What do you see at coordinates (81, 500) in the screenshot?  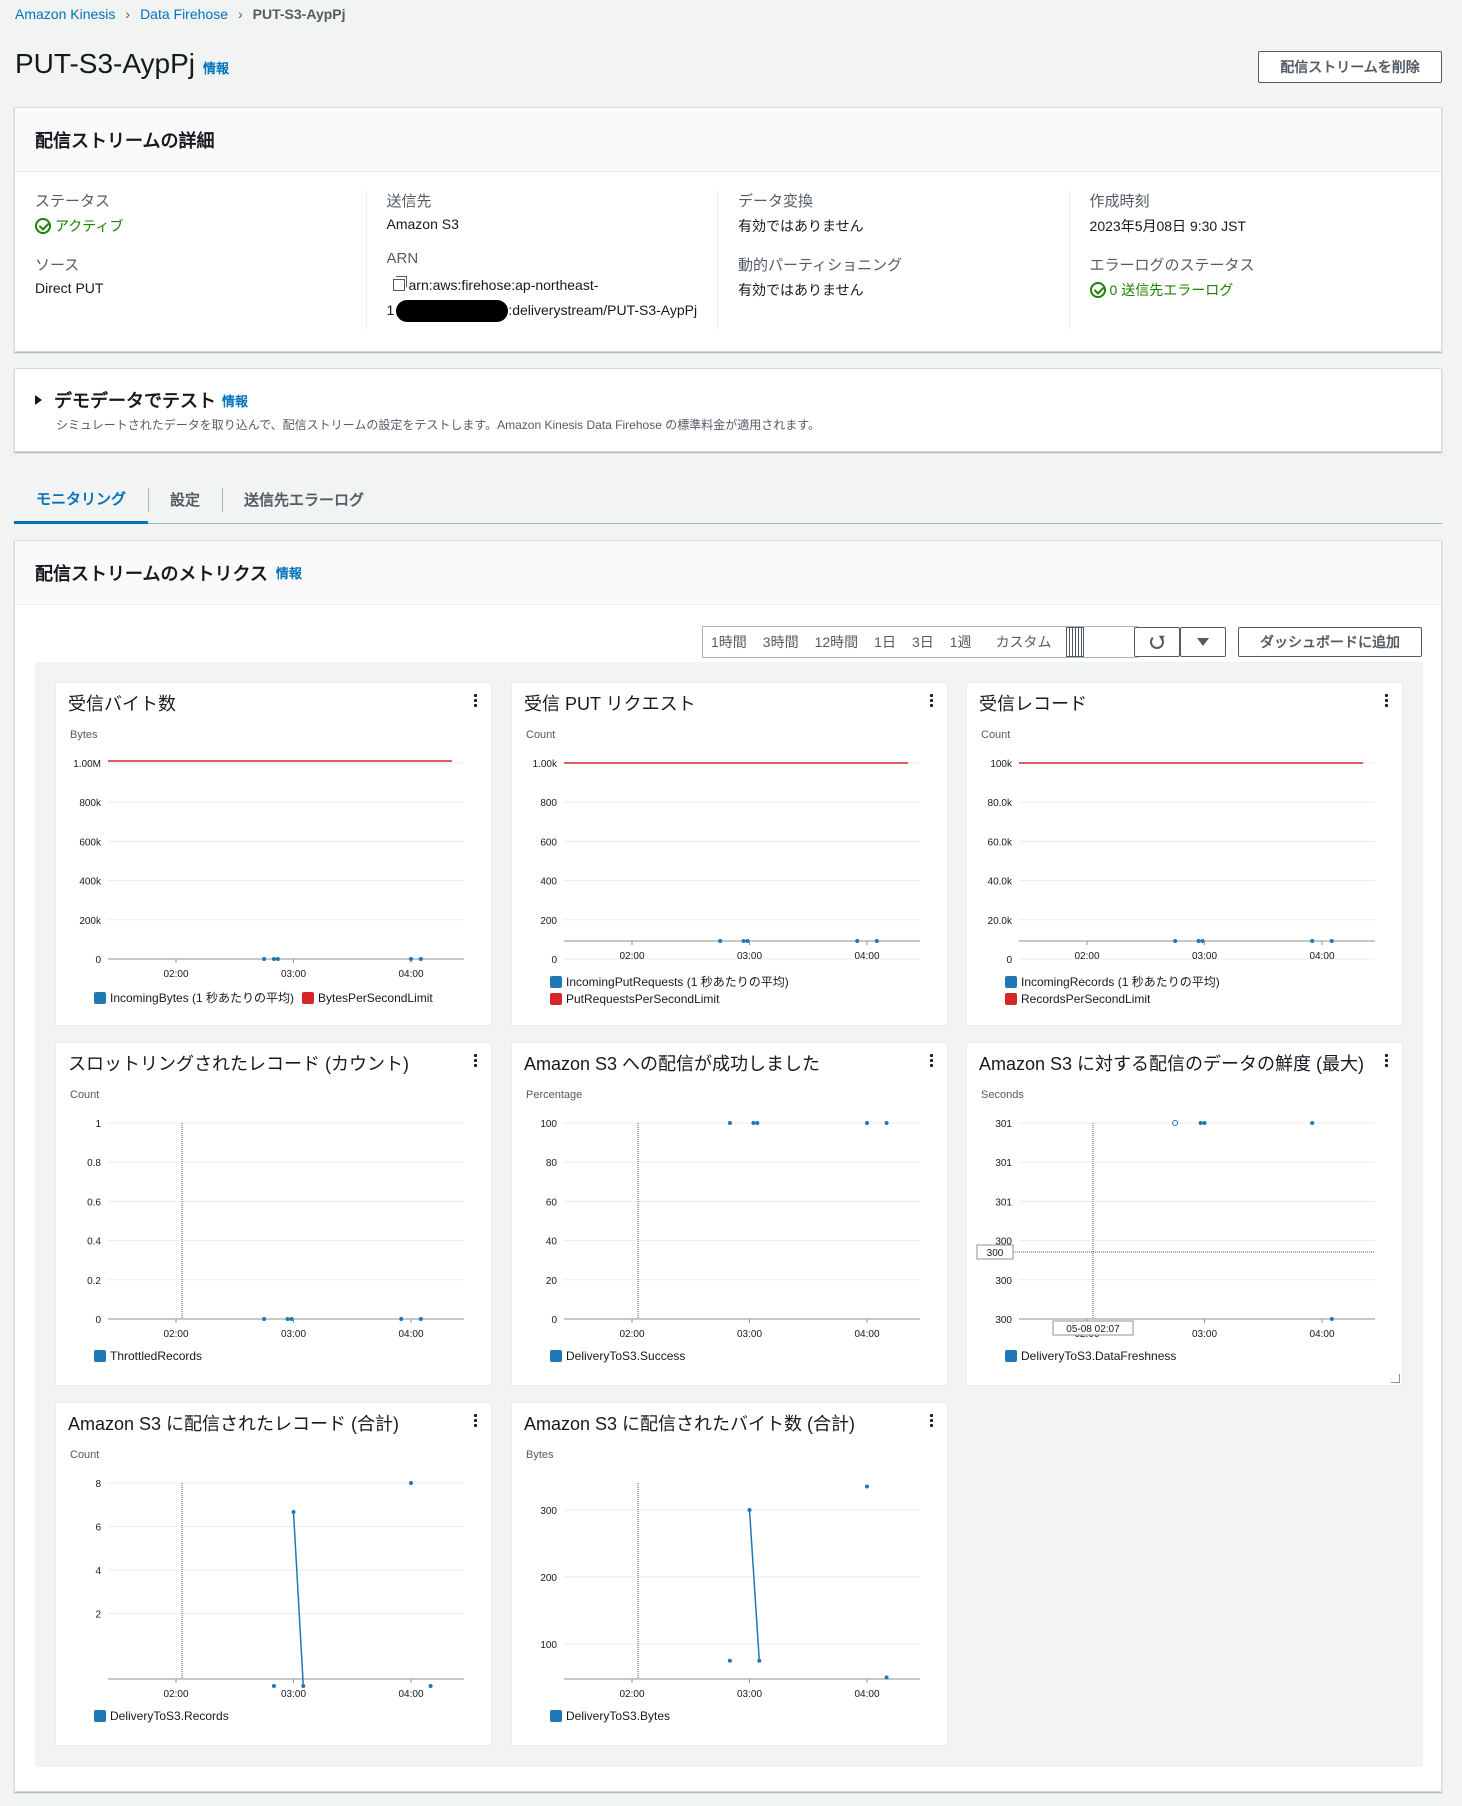 I see `tab-monitoring: モニタリング` at bounding box center [81, 500].